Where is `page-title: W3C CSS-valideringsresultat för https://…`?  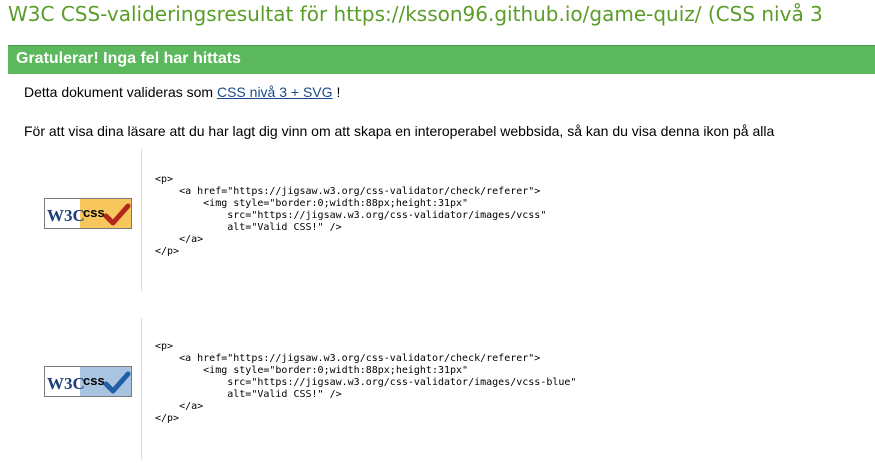
page-title: W3C CSS-valideringsresultat för https://… is located at coordinates (415, 14).